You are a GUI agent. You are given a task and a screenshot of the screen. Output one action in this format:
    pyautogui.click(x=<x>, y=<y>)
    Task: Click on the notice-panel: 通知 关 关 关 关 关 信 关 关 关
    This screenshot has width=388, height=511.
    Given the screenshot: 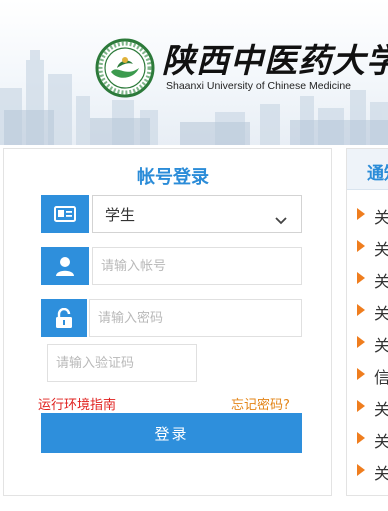 What is the action you would take?
    pyautogui.click(x=367, y=322)
    